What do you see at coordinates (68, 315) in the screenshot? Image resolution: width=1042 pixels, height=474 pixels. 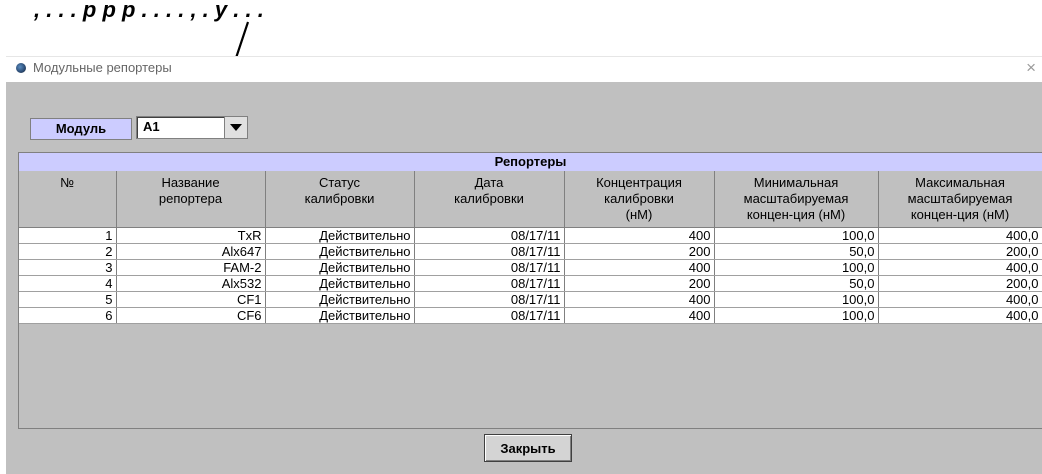 I see `cell-number: 6` at bounding box center [68, 315].